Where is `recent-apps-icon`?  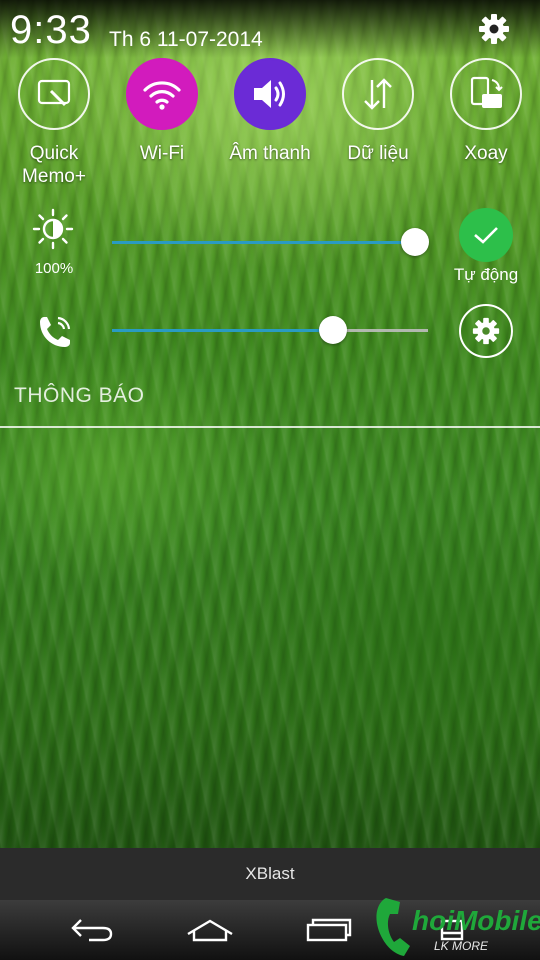
recent-apps-icon is located at coordinates (329, 930).